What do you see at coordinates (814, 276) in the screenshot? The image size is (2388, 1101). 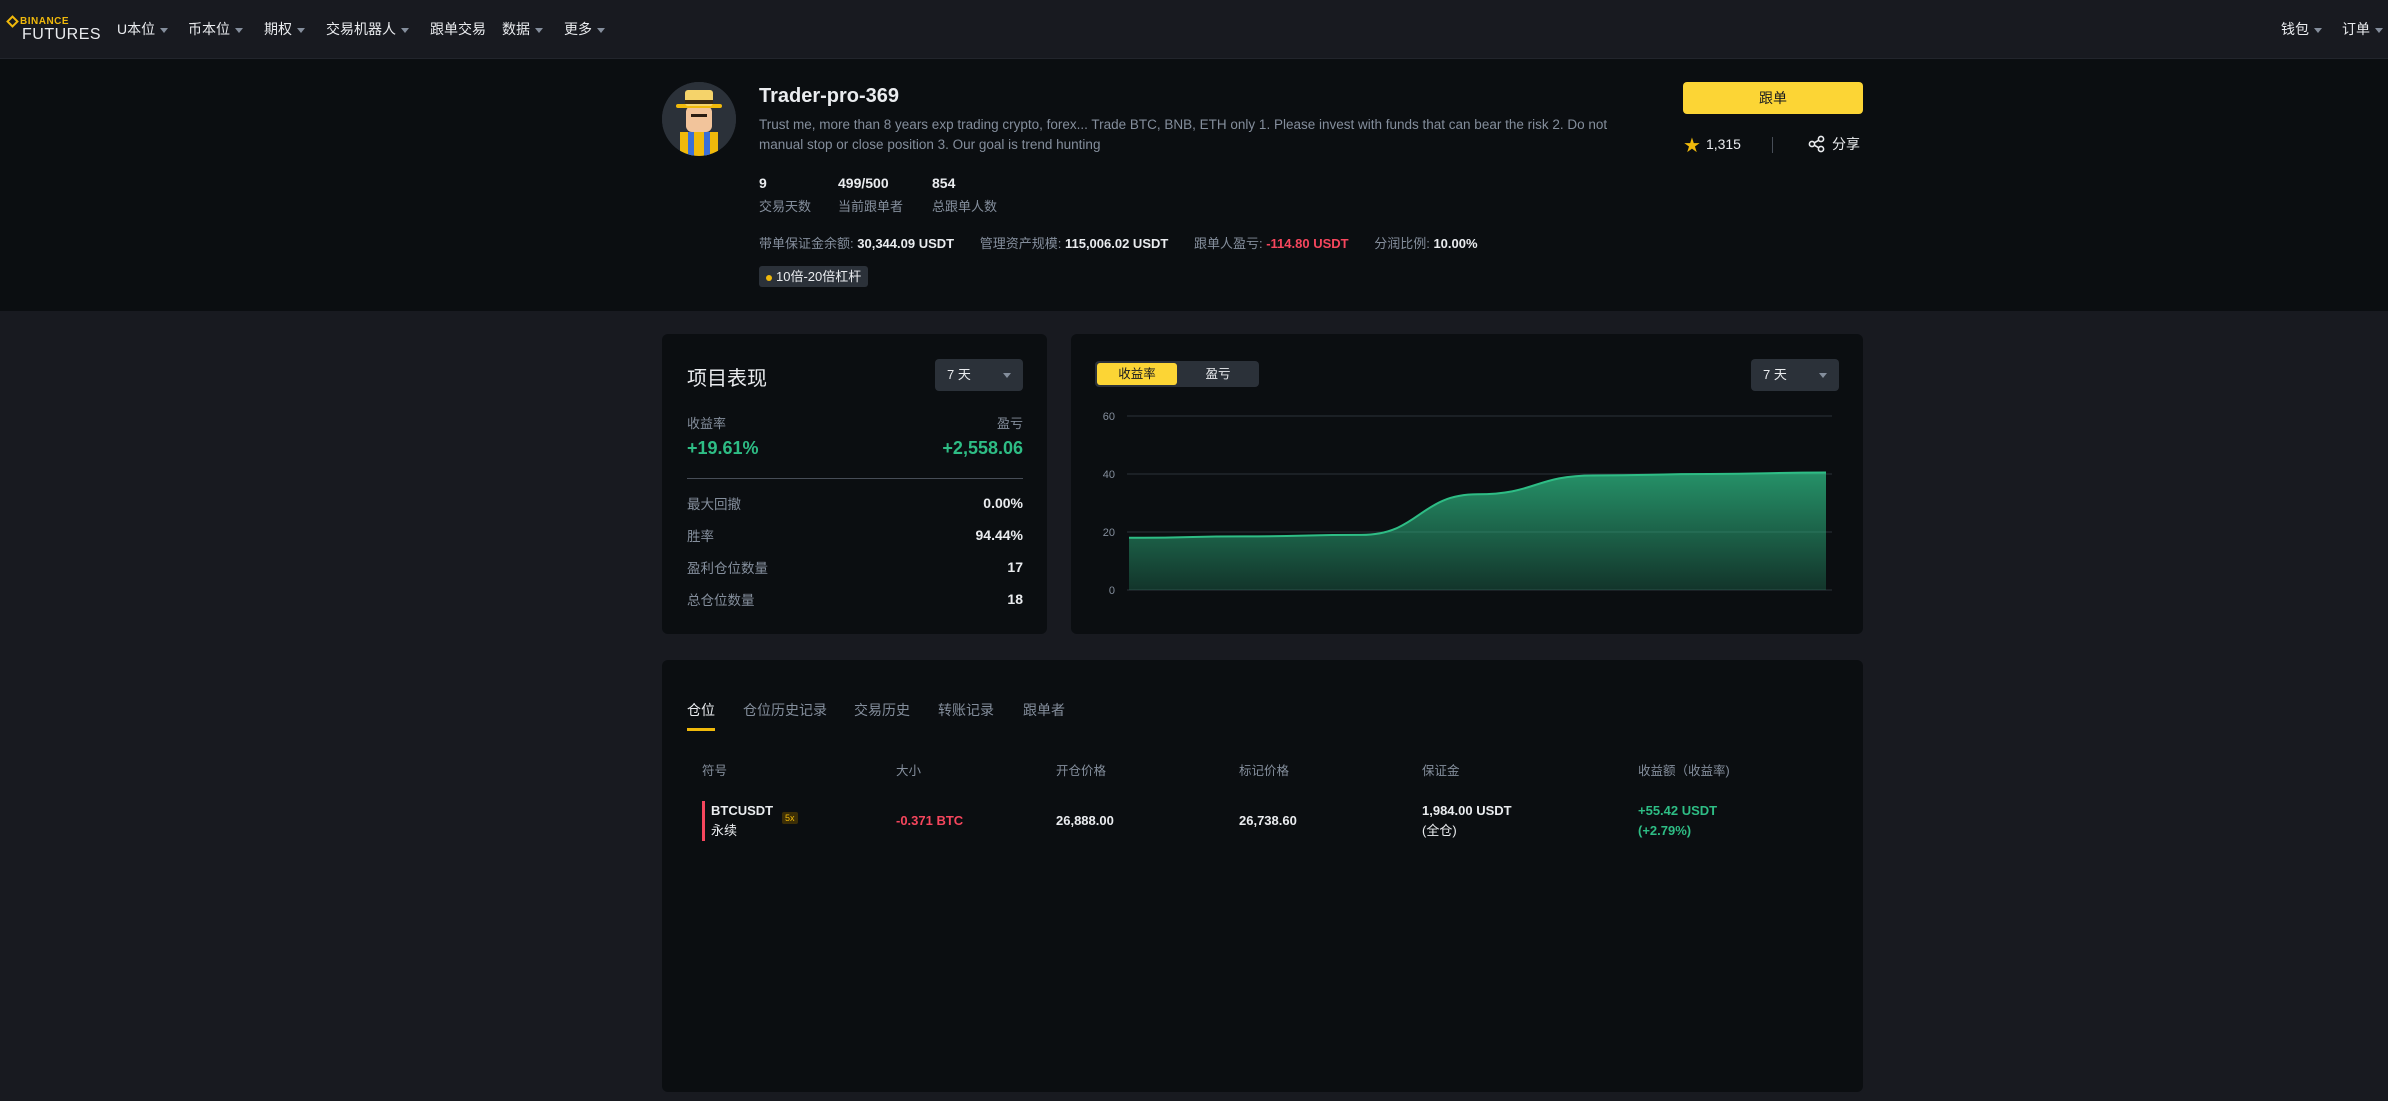 I see `leverage-tag: 10倍-20倍杠杆` at bounding box center [814, 276].